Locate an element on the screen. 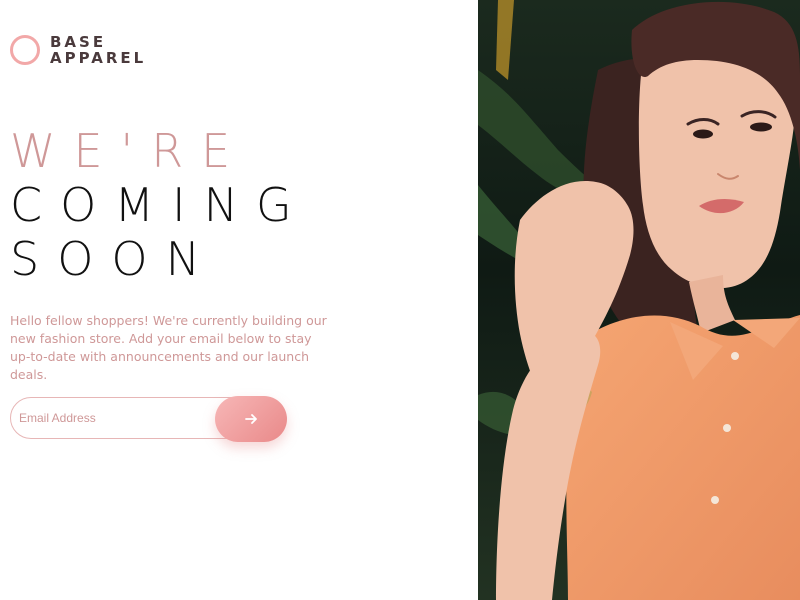  arrow-right-icon is located at coordinates (251, 419).